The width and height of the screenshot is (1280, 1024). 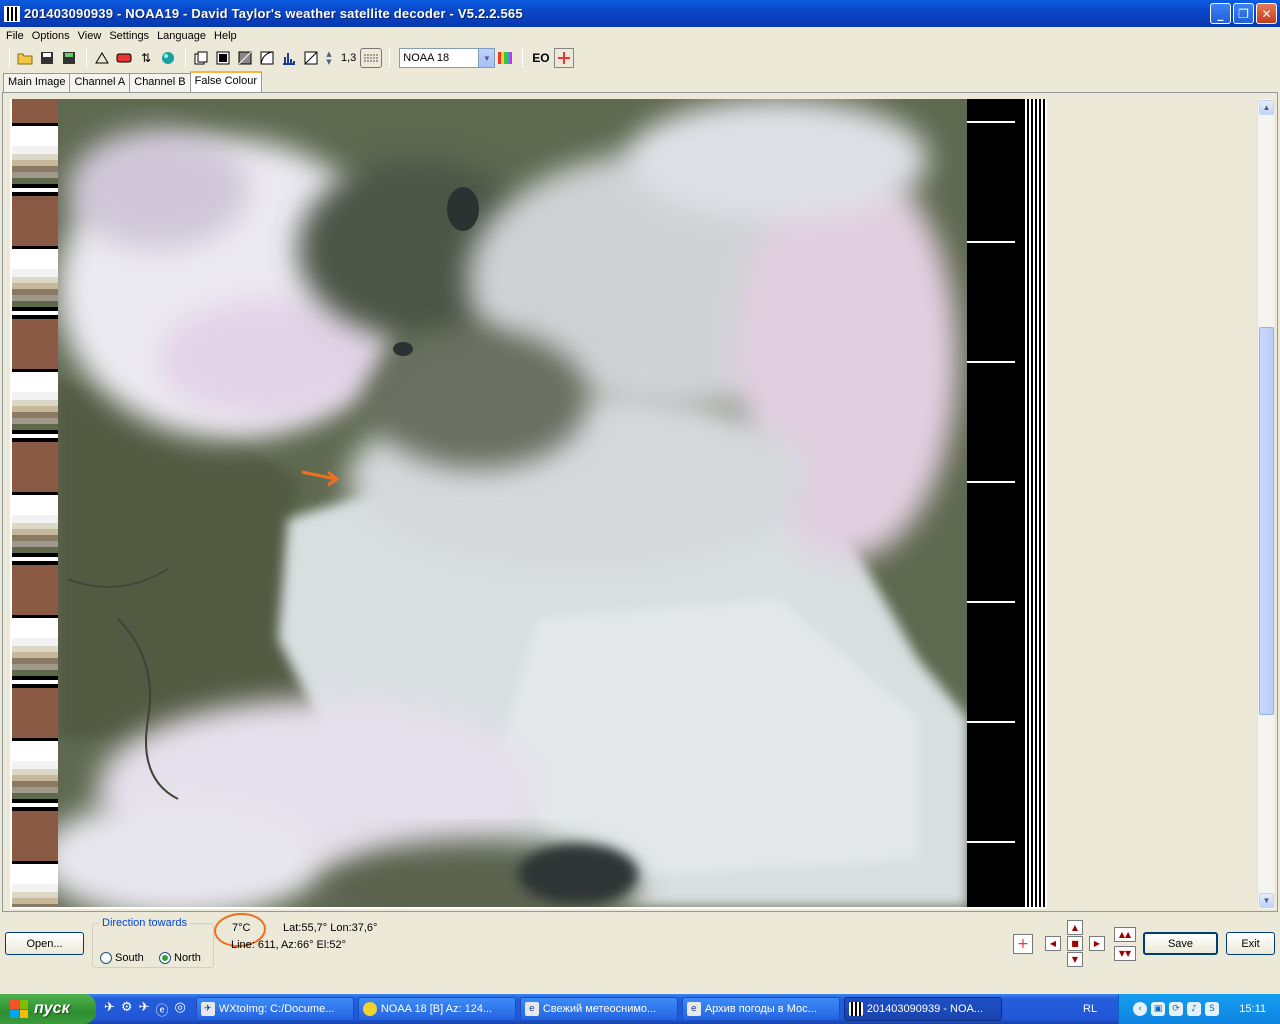 What do you see at coordinates (1176, 1009) in the screenshot?
I see `sync-icon: ⟳` at bounding box center [1176, 1009].